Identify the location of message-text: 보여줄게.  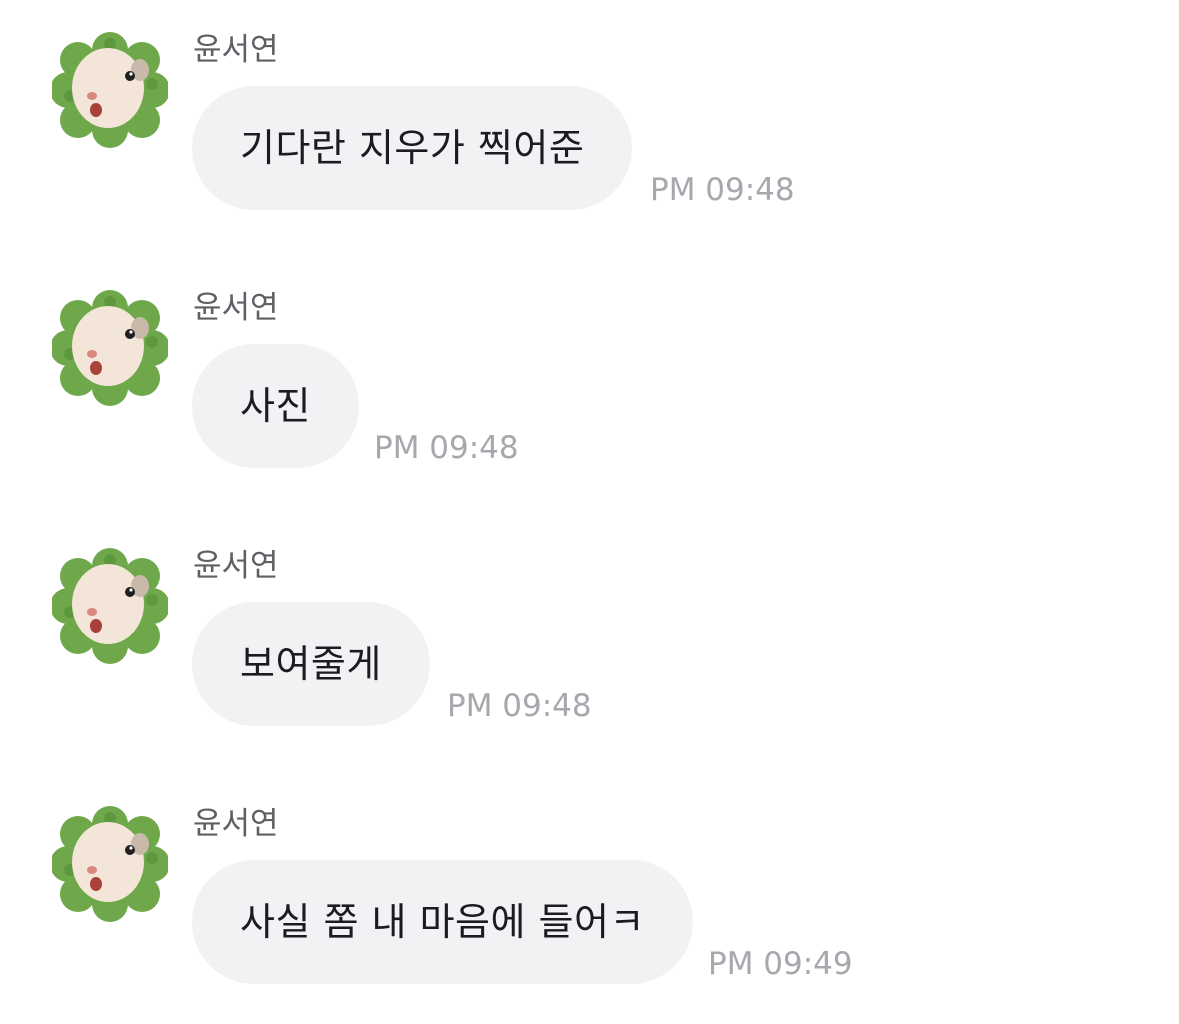
(311, 664).